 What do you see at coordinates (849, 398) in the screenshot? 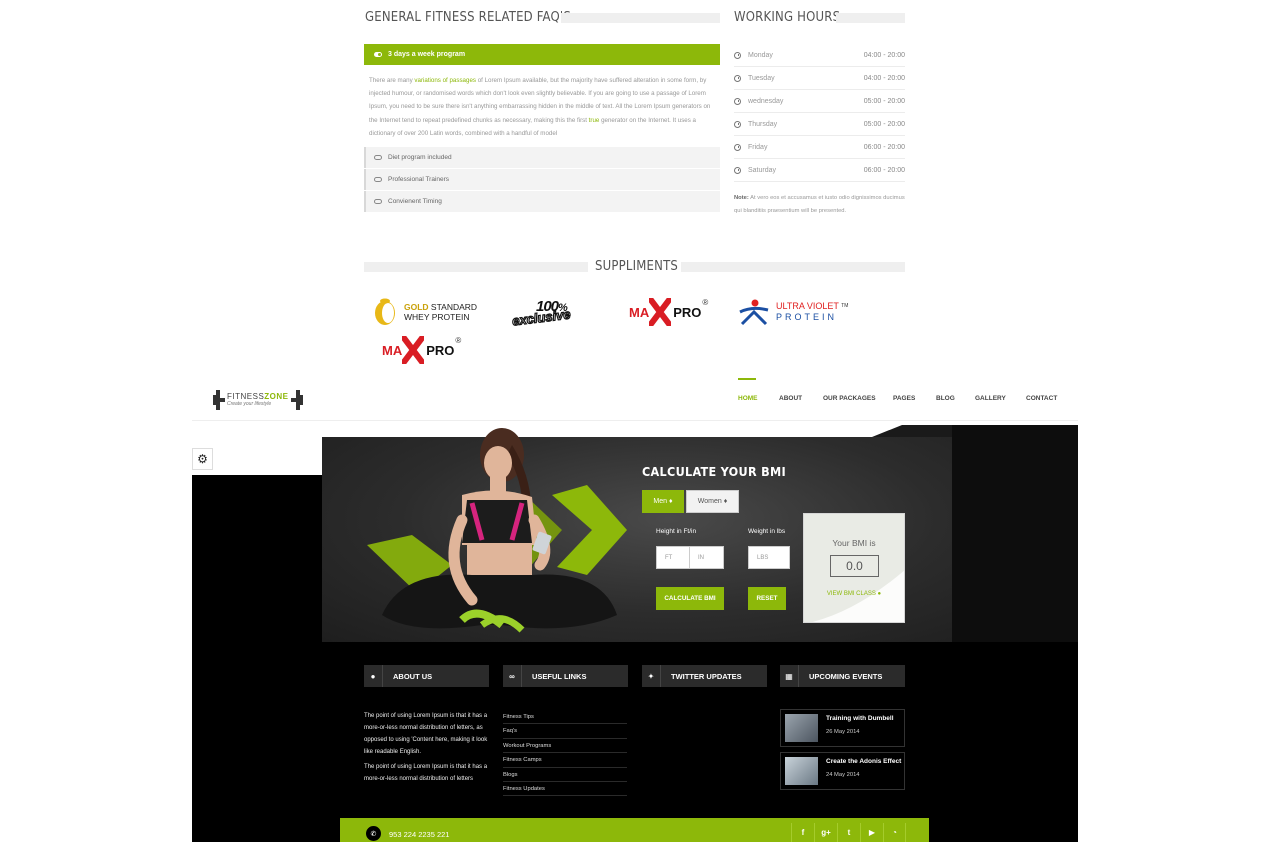
I see `nav-our-packages: OUR PACKAGES` at bounding box center [849, 398].